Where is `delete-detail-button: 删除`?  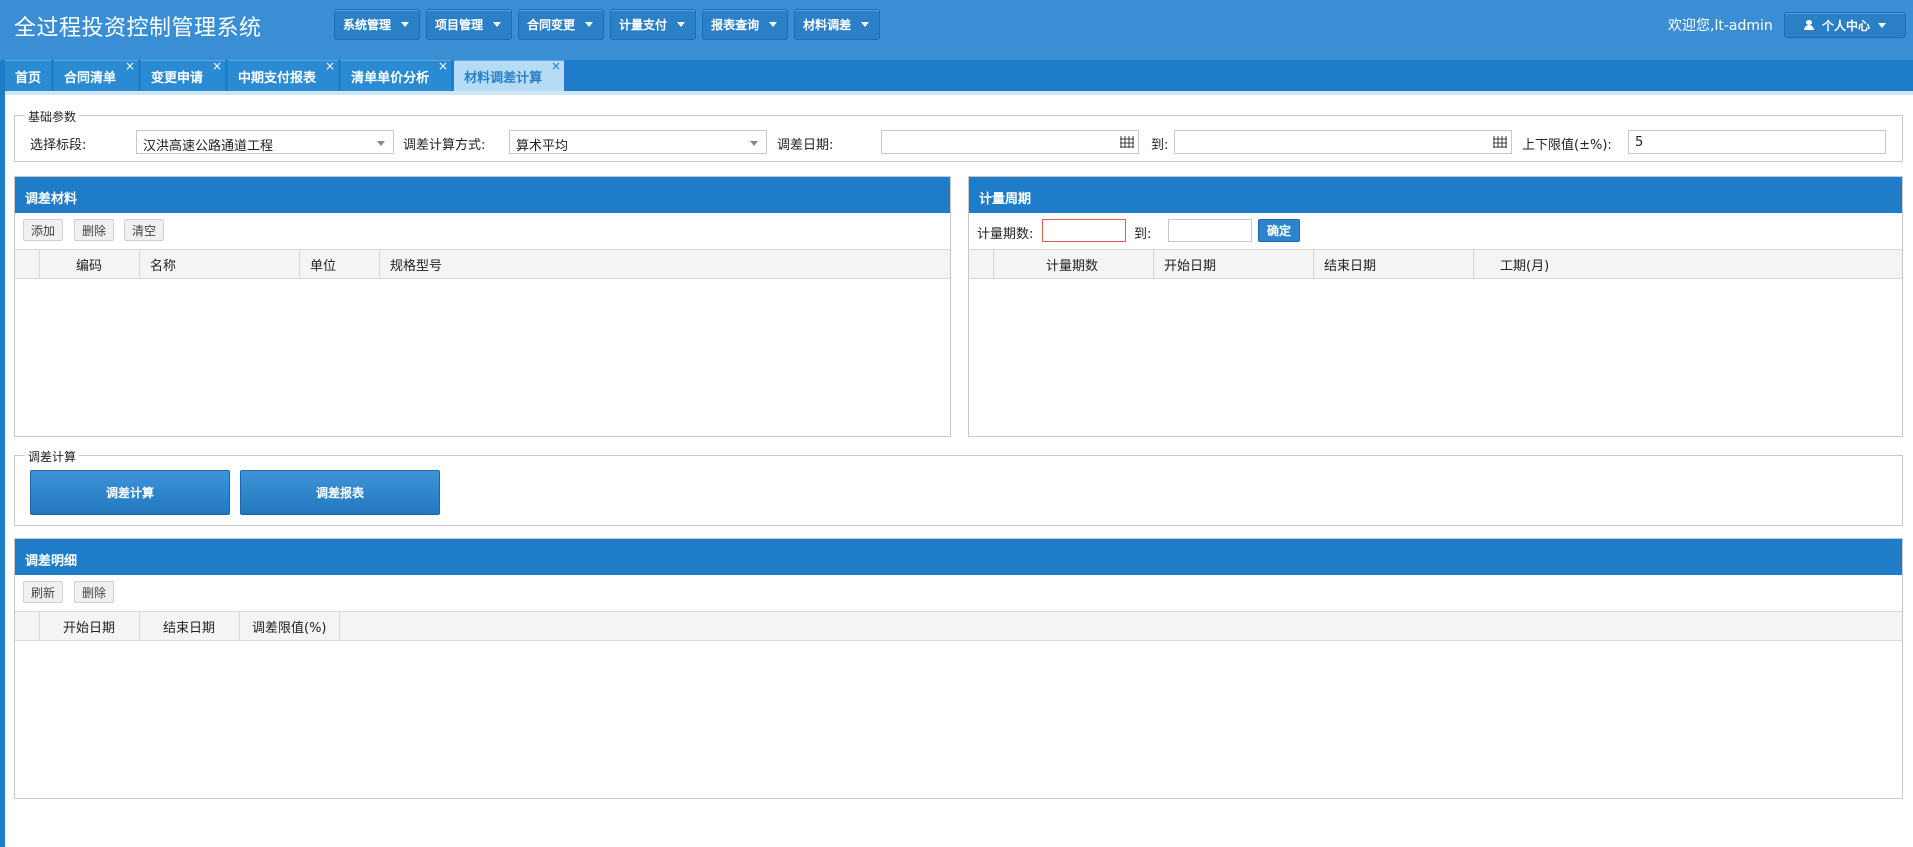 delete-detail-button: 删除 is located at coordinates (94, 592).